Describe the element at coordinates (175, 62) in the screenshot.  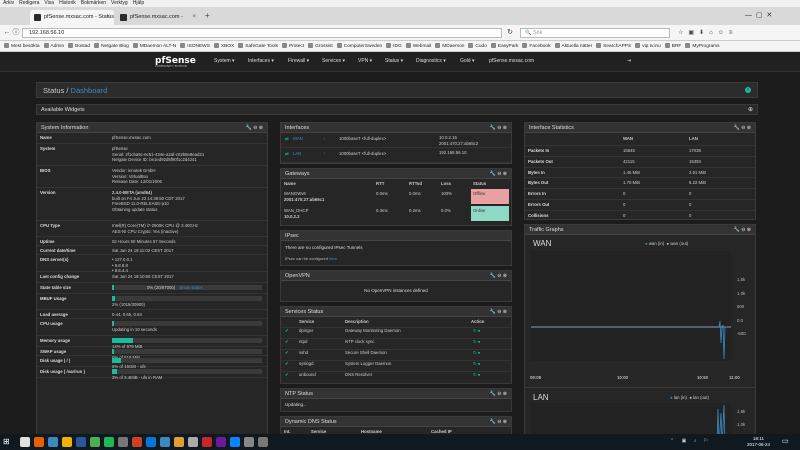
I see `pfsense-logo: pfSense COMMUNITY EDITION` at that location.